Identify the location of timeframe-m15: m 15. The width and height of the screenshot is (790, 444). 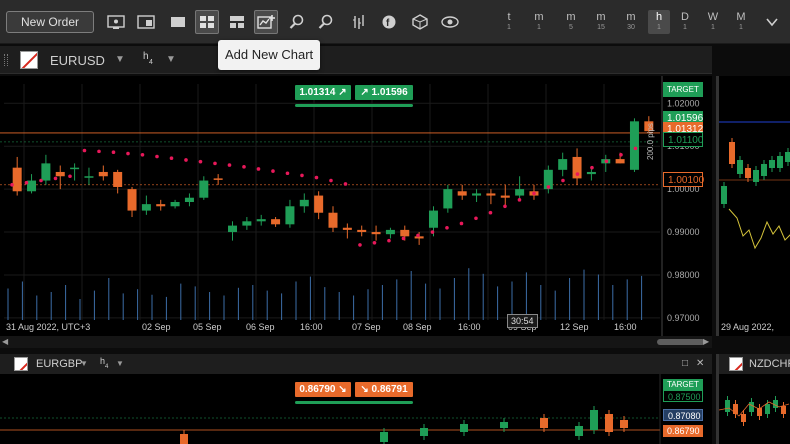
(601, 22).